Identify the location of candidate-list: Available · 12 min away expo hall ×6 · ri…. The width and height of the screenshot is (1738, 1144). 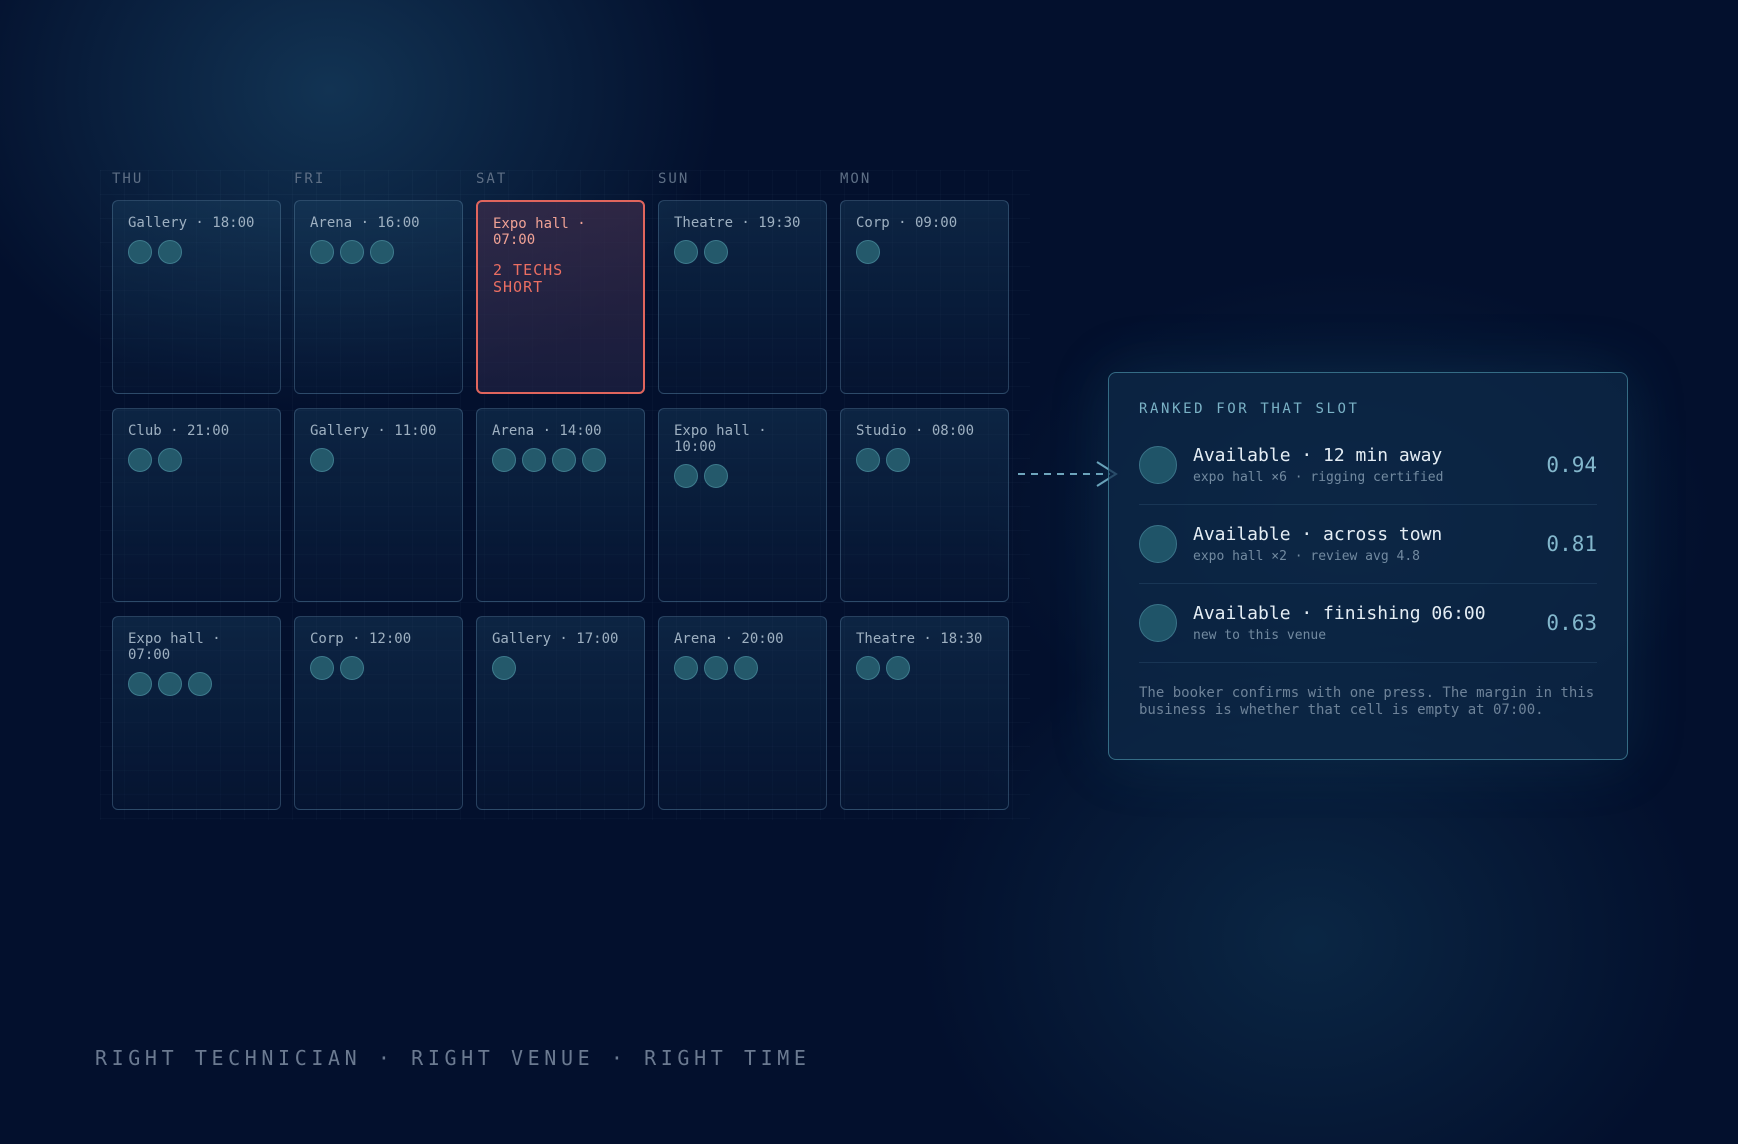
(1368, 544).